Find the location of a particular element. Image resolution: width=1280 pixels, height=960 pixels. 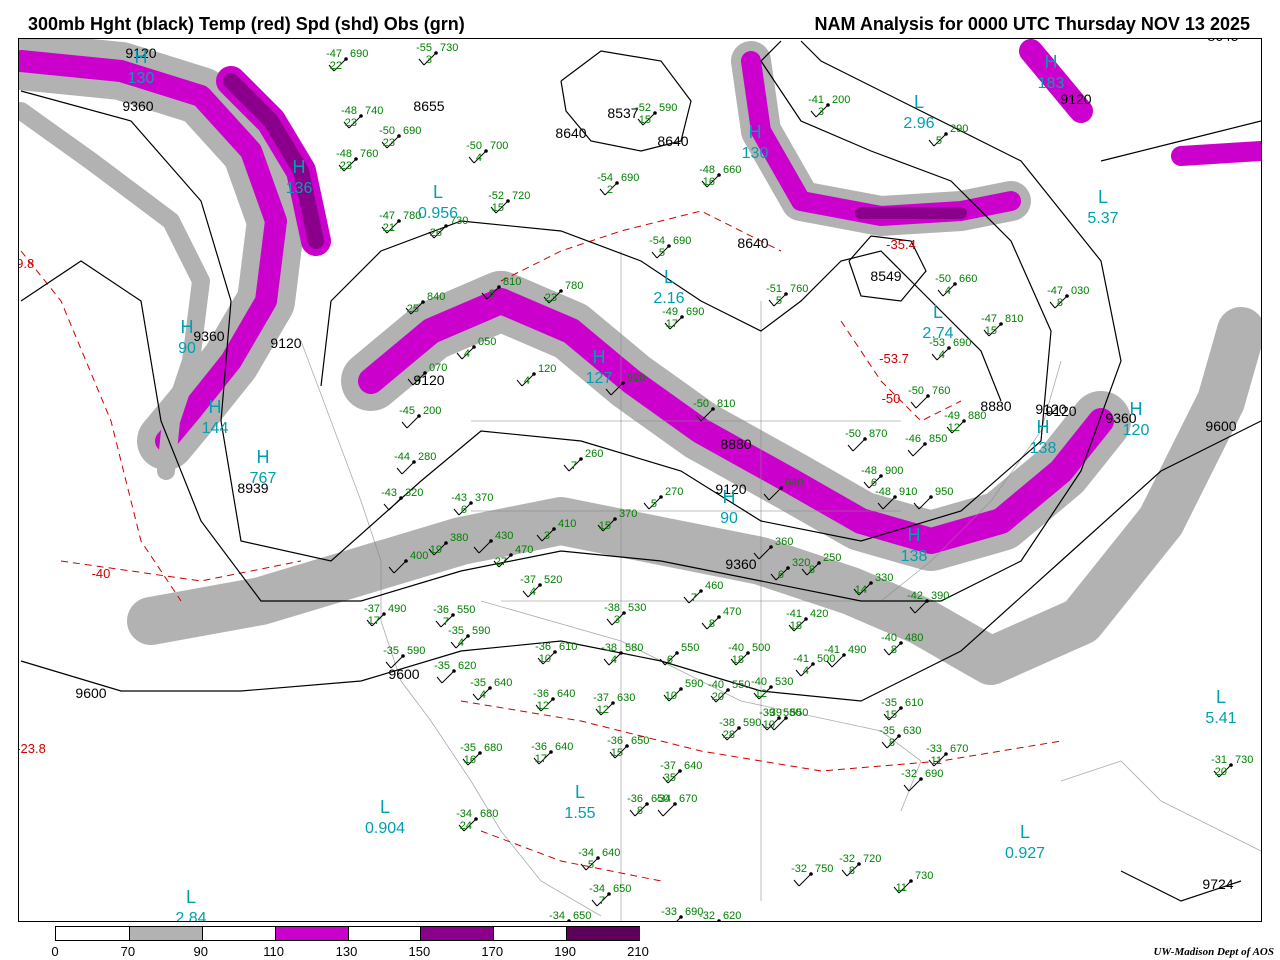

obs-height: 290 is located at coordinates (959, 129).